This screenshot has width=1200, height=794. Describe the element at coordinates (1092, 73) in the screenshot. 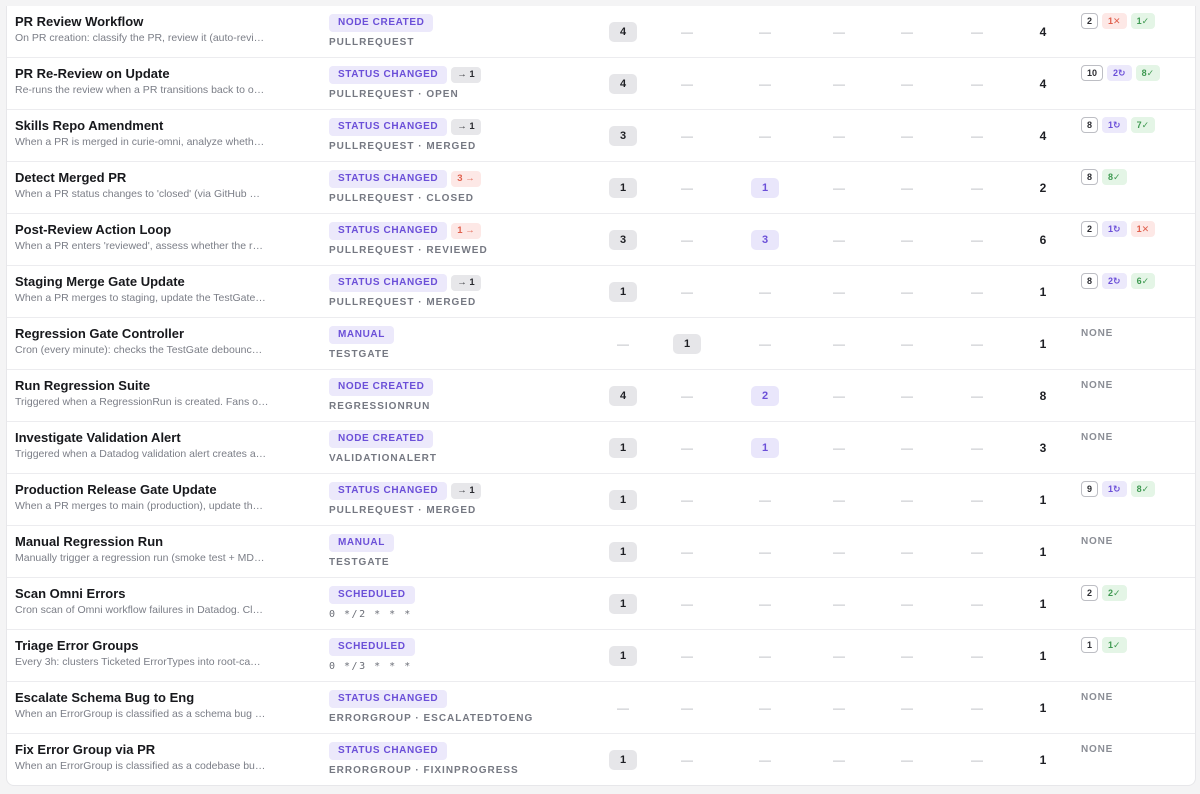

I see `run-status-pill: 10` at that location.